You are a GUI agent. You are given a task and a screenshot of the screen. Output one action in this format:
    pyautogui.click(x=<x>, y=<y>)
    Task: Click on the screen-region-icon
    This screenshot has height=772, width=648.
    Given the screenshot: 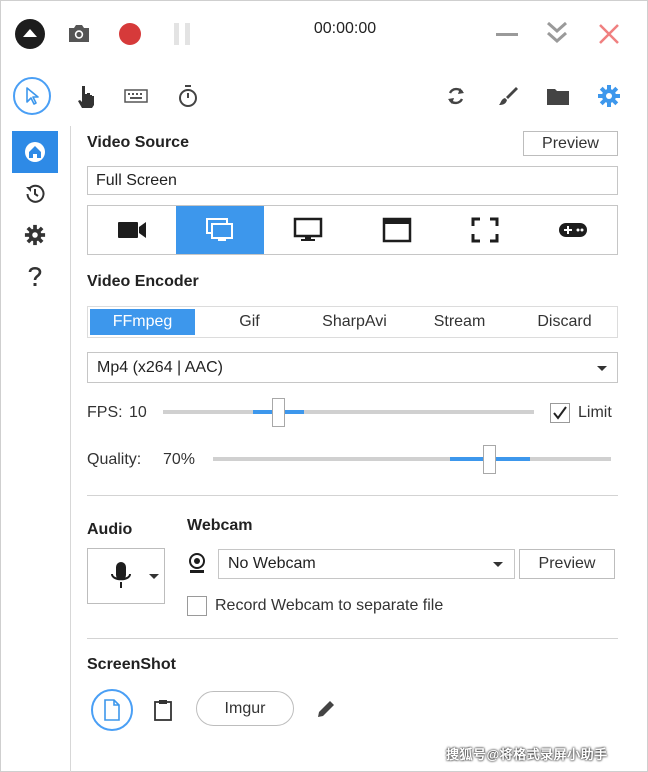 What is the action you would take?
    pyautogui.click(x=220, y=229)
    